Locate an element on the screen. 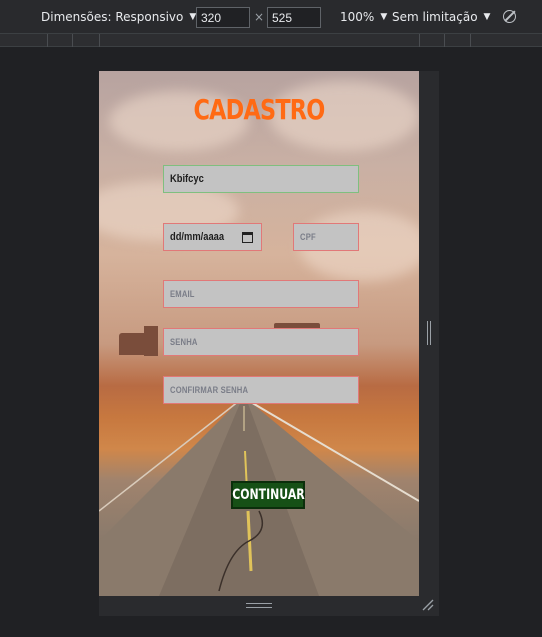  dimensions-label: Dimensões: Responsivo is located at coordinates (112, 17).